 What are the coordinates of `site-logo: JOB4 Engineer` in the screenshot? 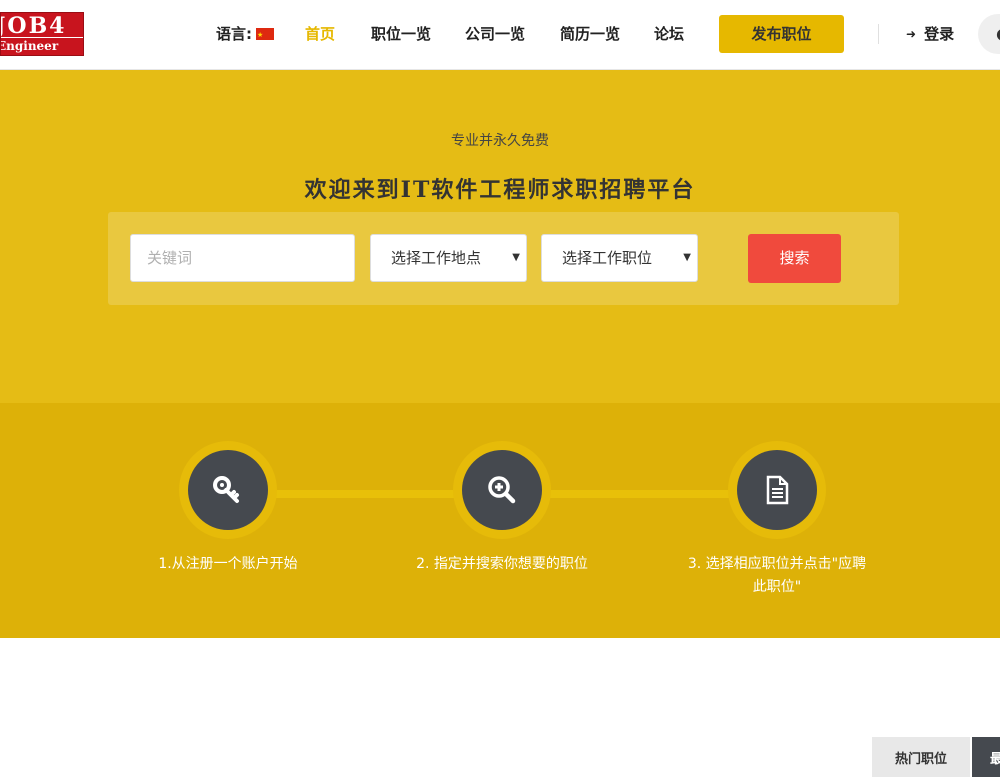 It's located at (42, 34).